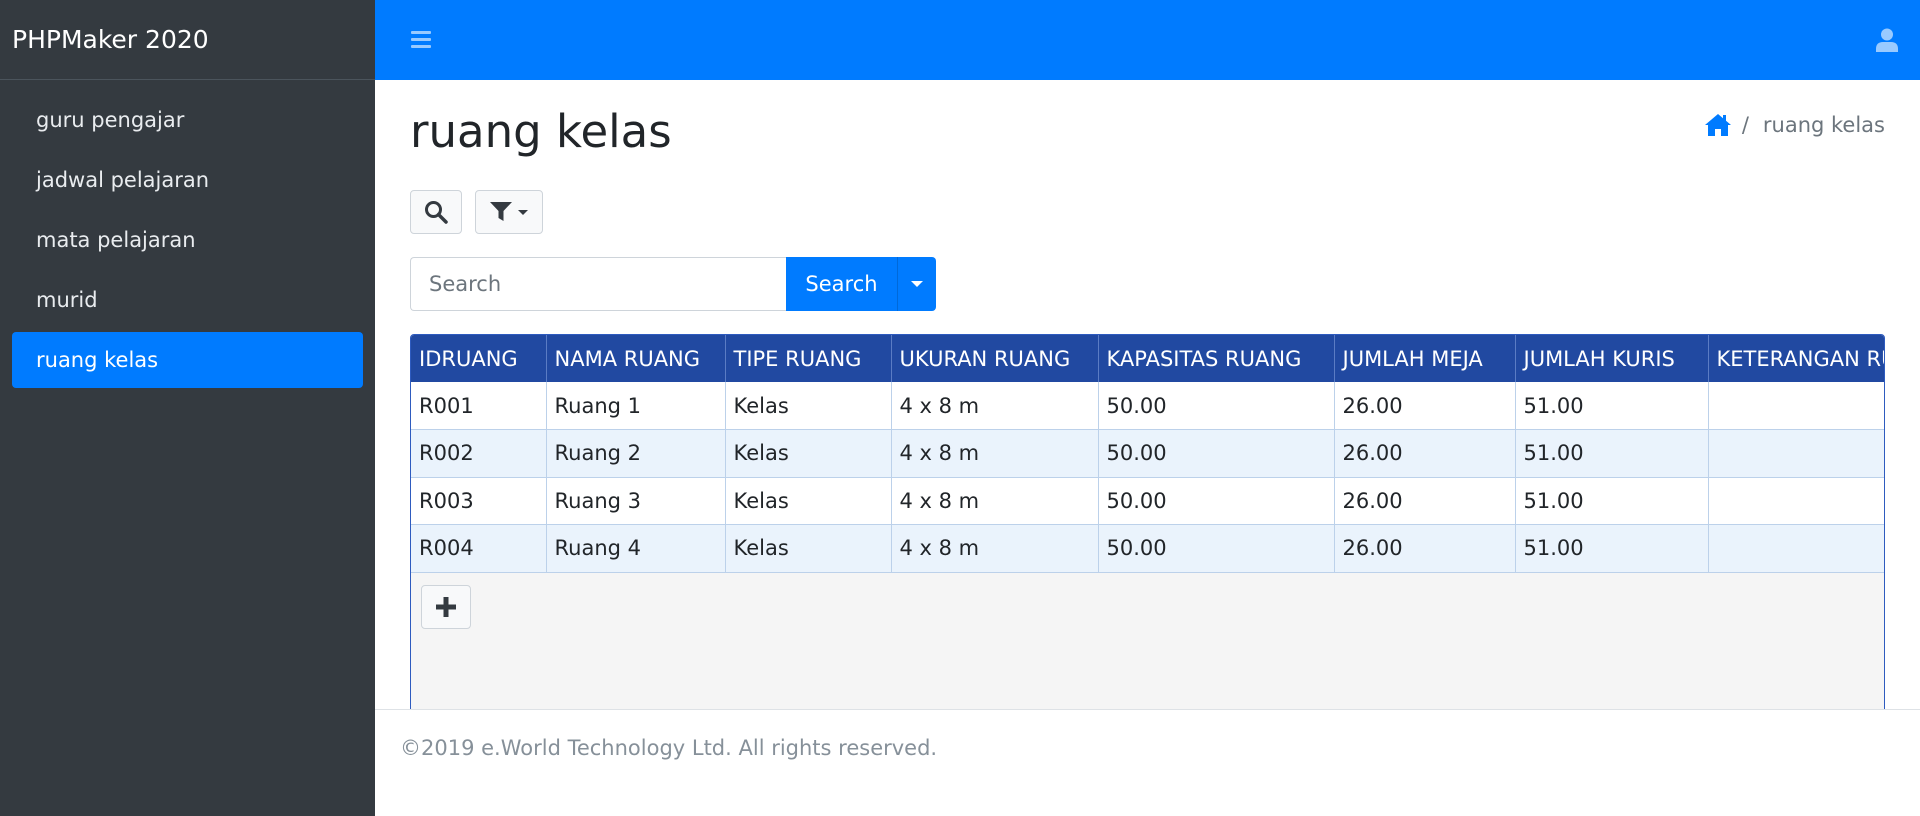 The width and height of the screenshot is (1920, 816). What do you see at coordinates (187, 360) in the screenshot?
I see `sidebar-item-ruang-kelas: ruang kelas` at bounding box center [187, 360].